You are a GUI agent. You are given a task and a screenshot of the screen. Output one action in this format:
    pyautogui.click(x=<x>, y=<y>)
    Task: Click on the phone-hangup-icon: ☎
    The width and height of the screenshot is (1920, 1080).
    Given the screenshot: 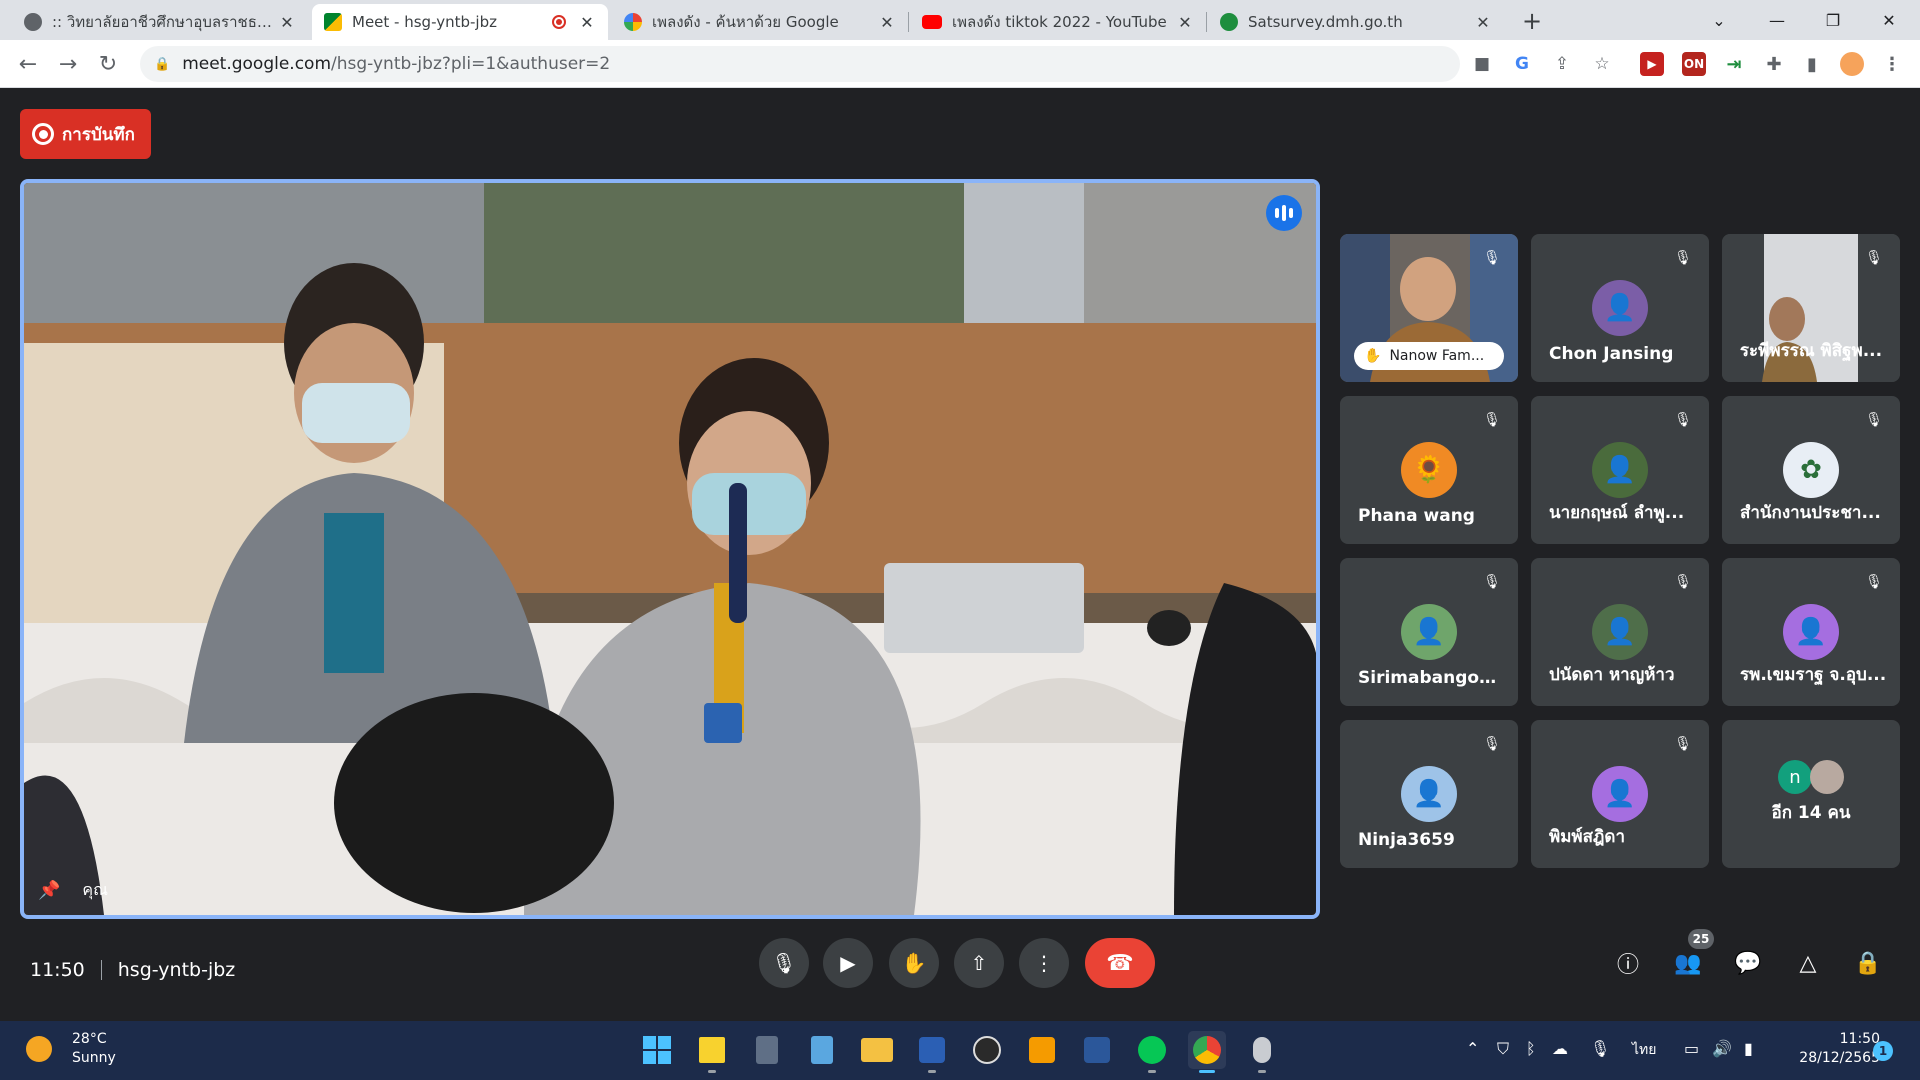 What is the action you would take?
    pyautogui.click(x=1120, y=963)
    